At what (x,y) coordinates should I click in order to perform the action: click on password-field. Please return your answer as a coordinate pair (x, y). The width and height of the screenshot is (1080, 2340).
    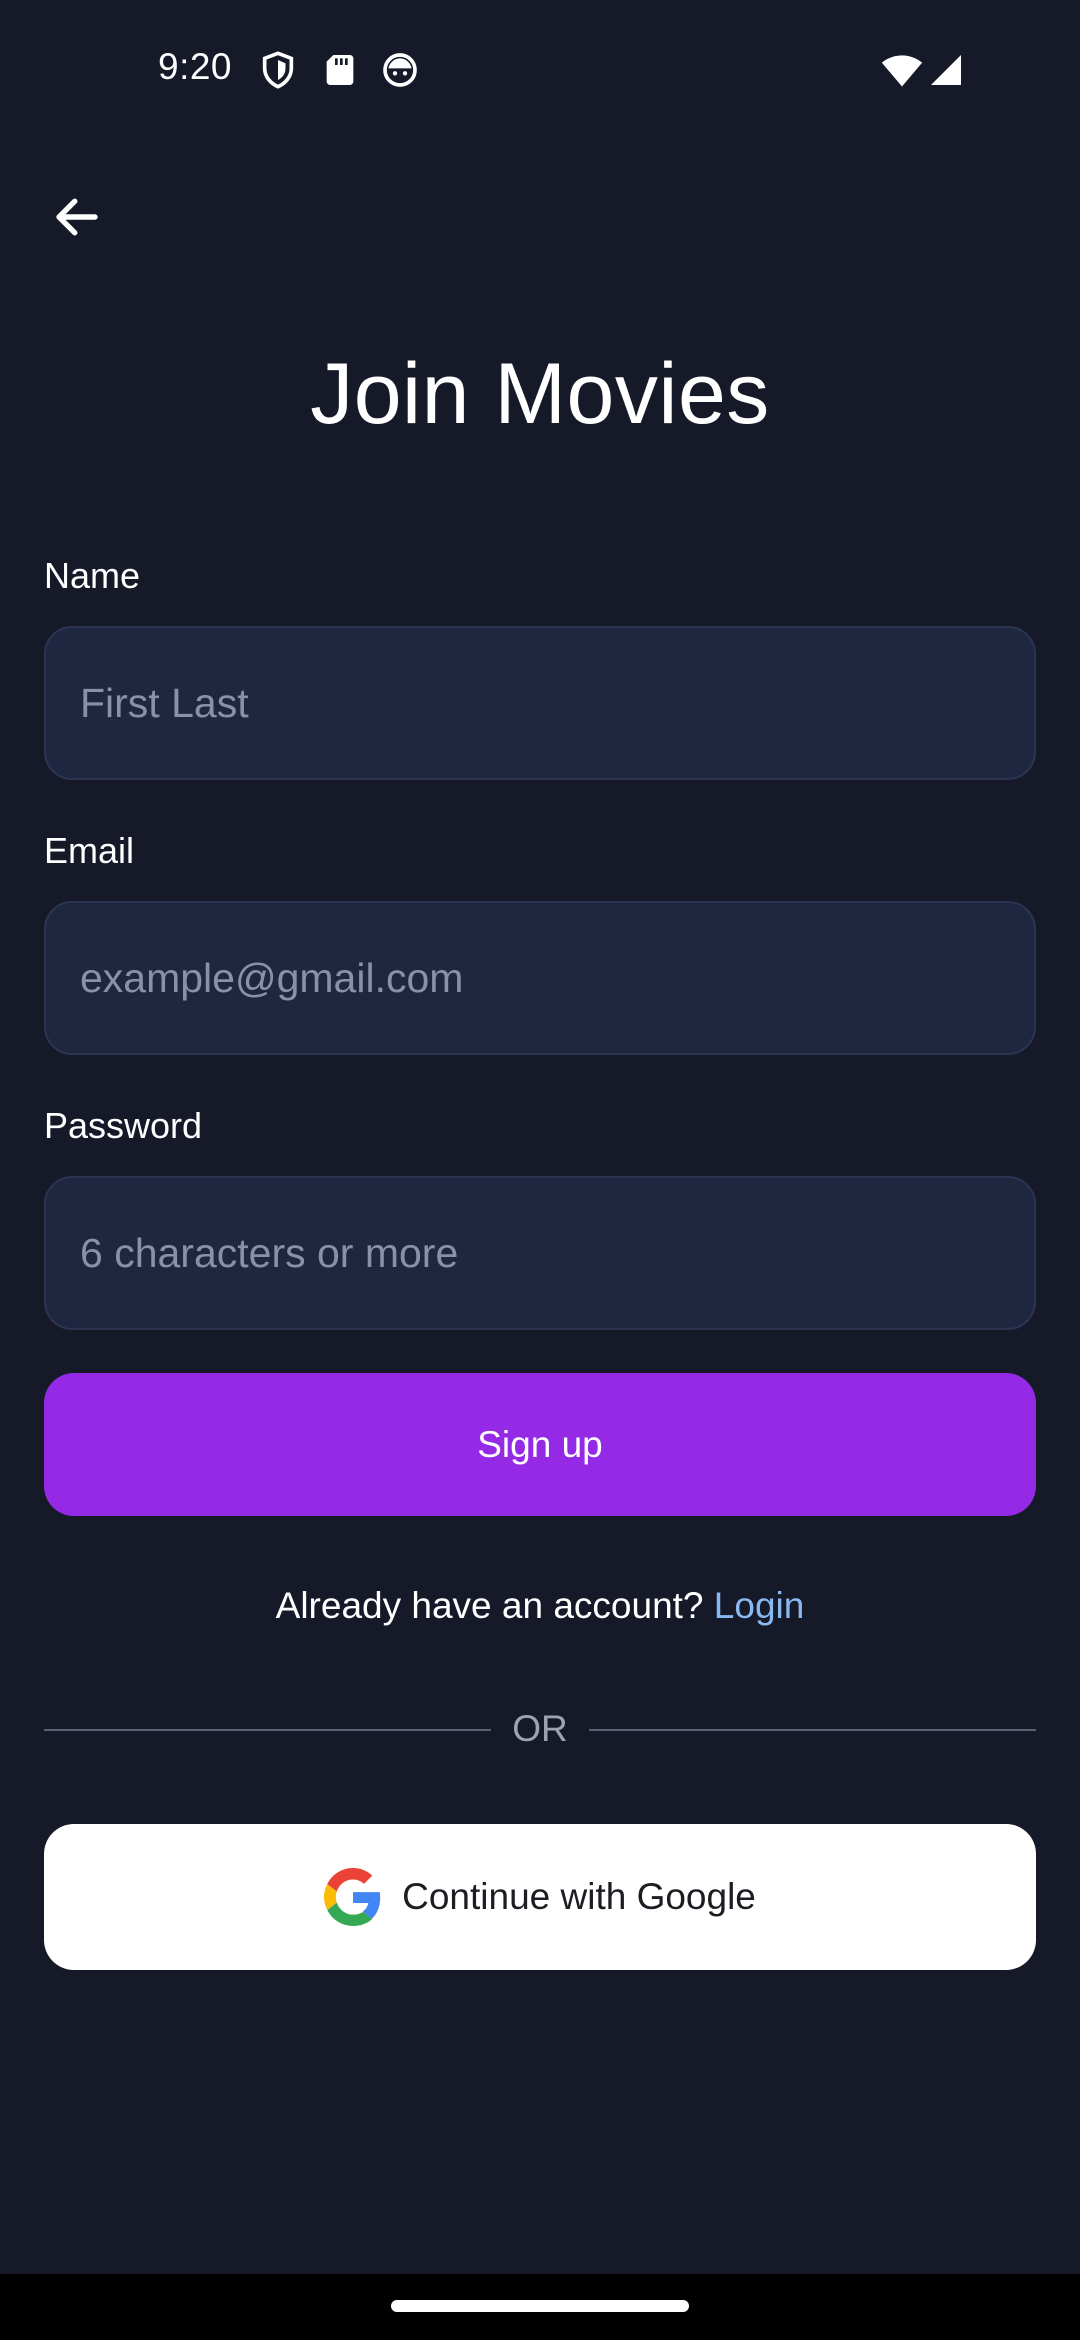
    Looking at the image, I should click on (540, 1253).